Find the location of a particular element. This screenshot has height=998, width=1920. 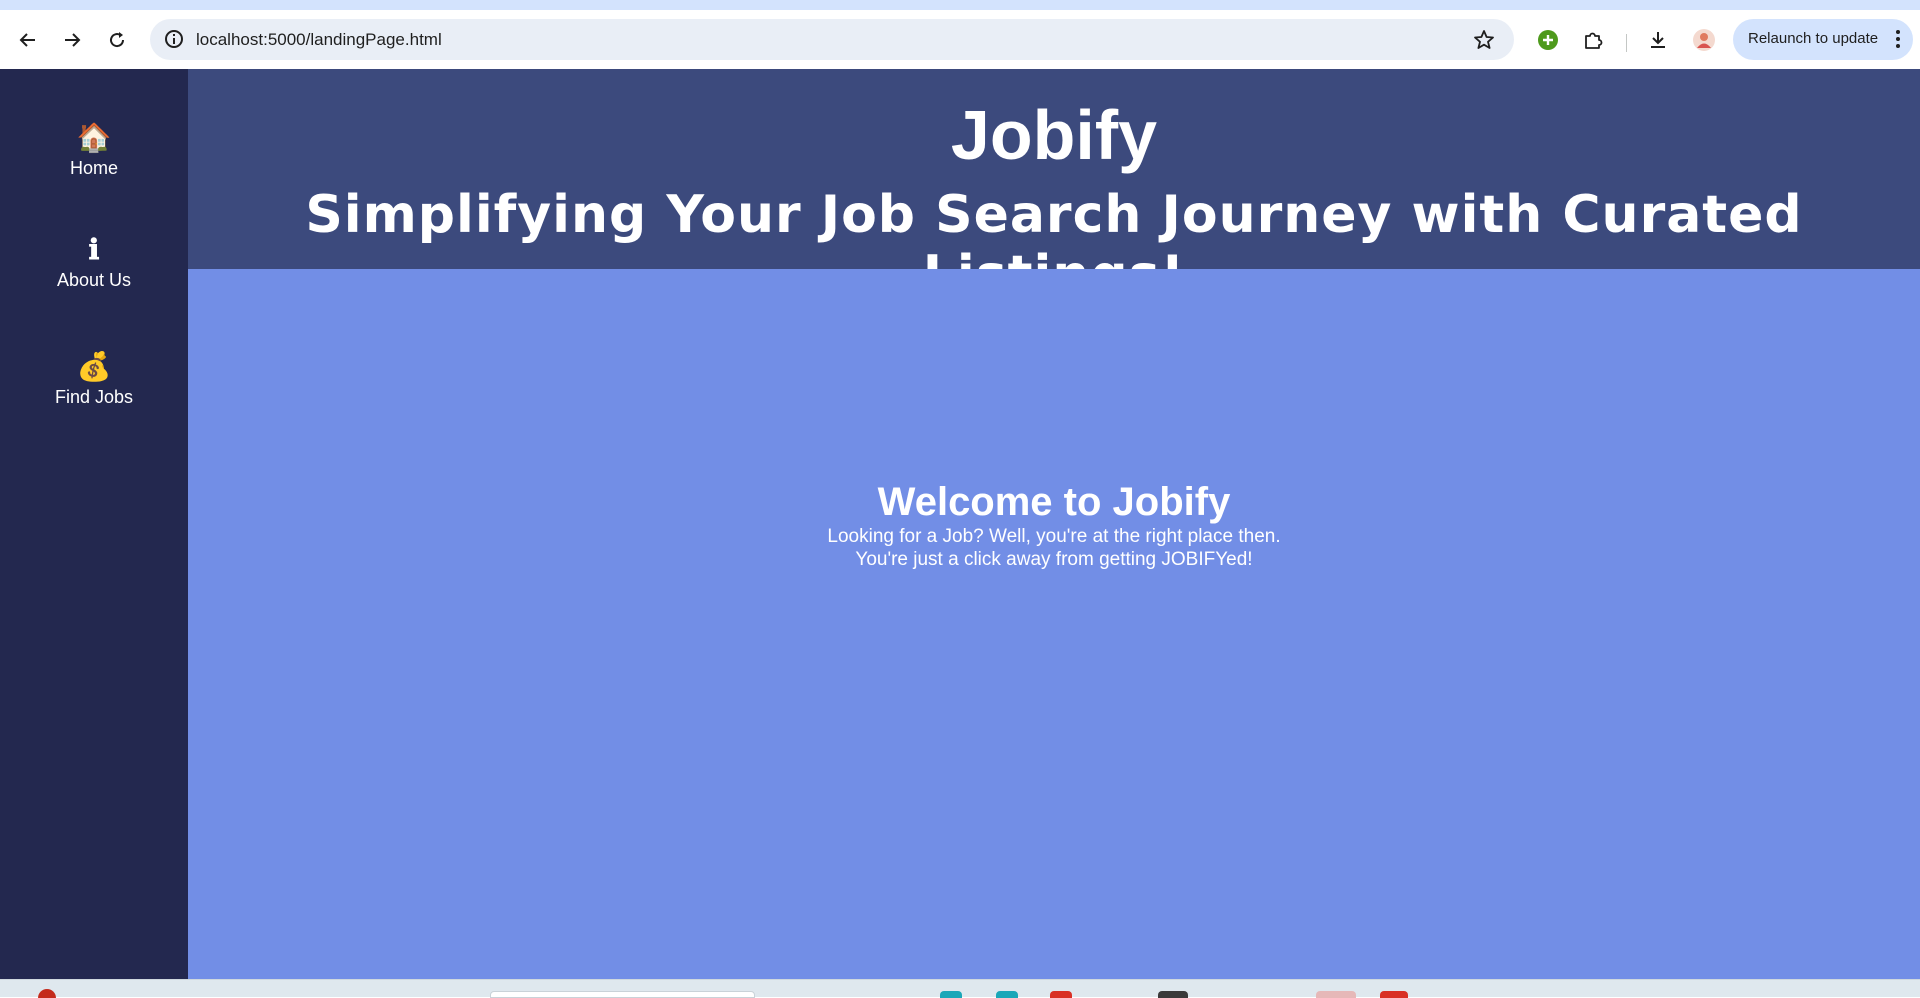

extension-add-button is located at coordinates (1548, 40).